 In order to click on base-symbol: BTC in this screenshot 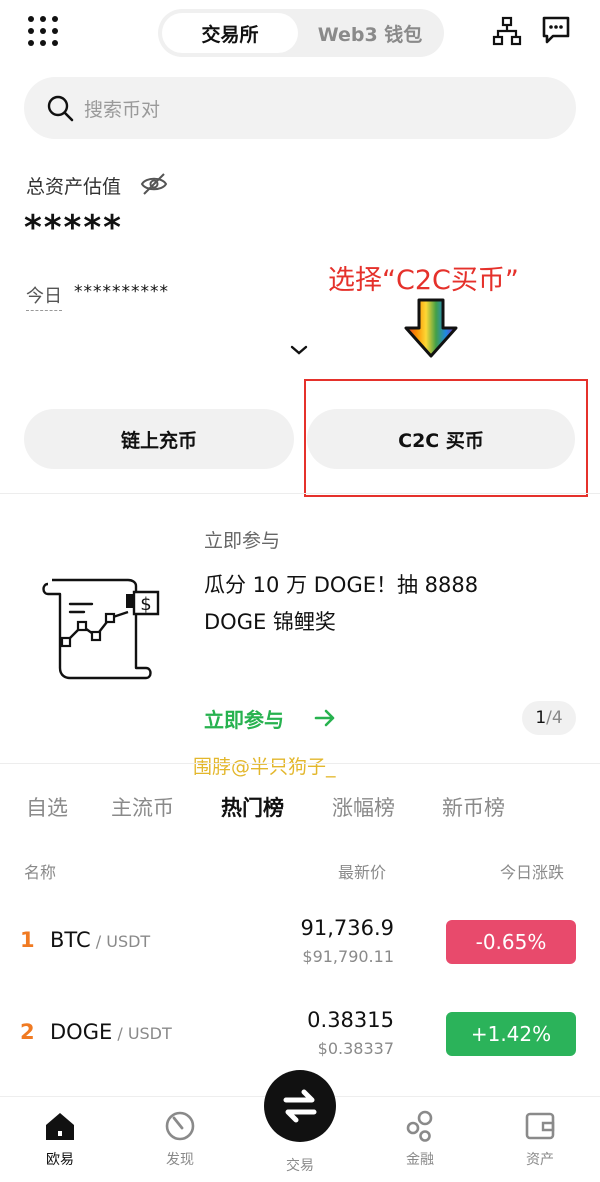, I will do `click(70, 940)`.